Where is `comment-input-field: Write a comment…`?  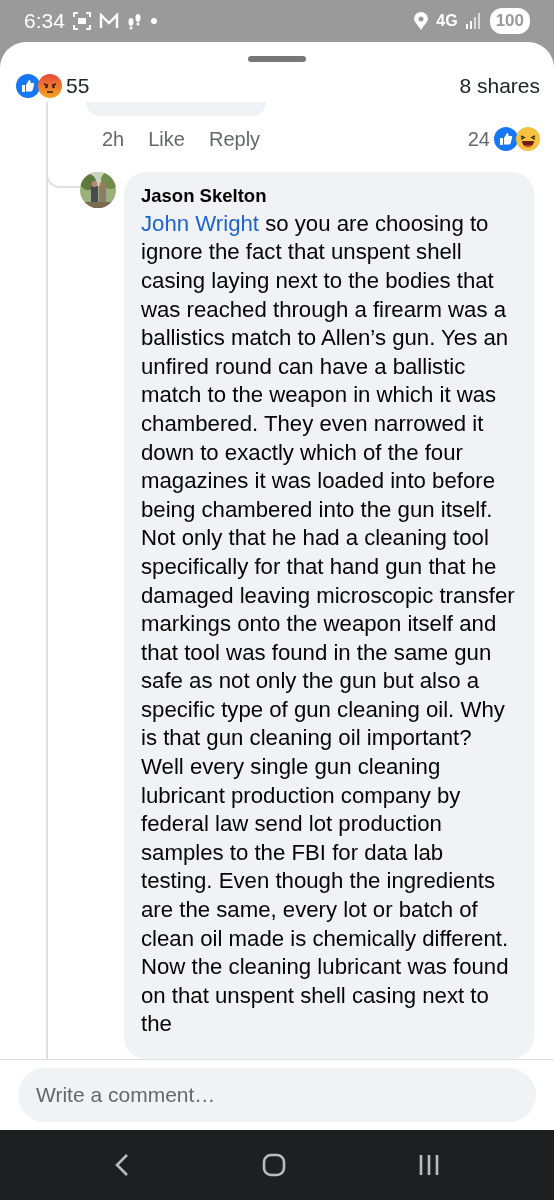
comment-input-field: Write a comment… is located at coordinates (277, 1095).